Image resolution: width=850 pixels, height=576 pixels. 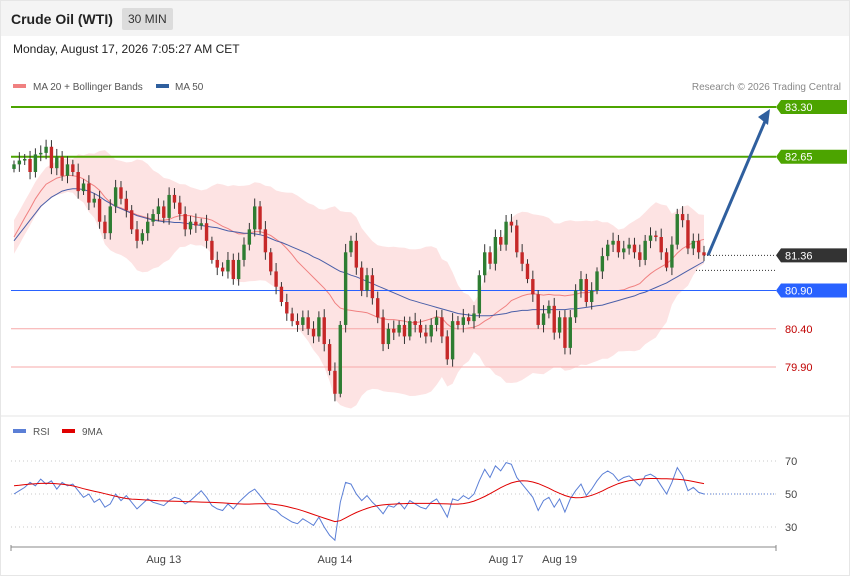 What do you see at coordinates (799, 158) in the screenshot?
I see `level-label-82.65: 82.65` at bounding box center [799, 158].